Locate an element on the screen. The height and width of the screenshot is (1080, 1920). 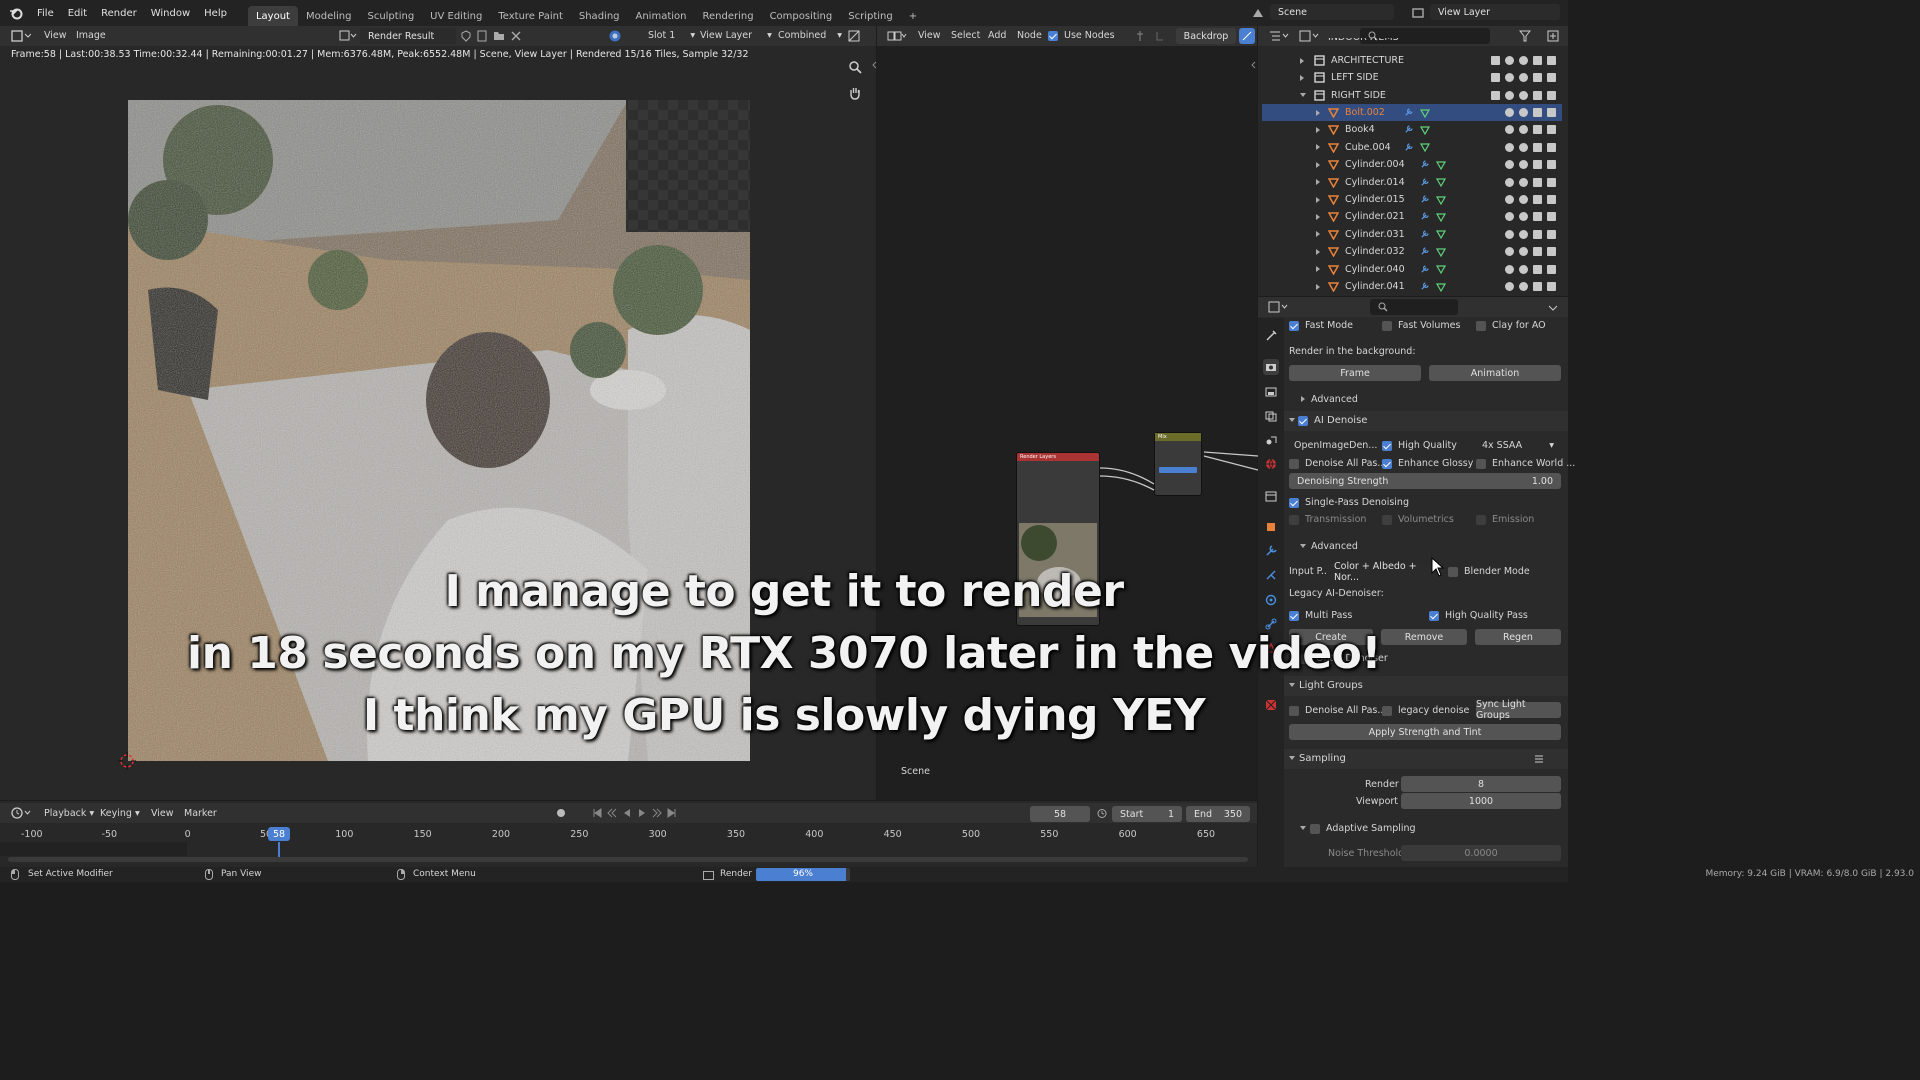
high-quality-checkbox is located at coordinates (1387, 445).